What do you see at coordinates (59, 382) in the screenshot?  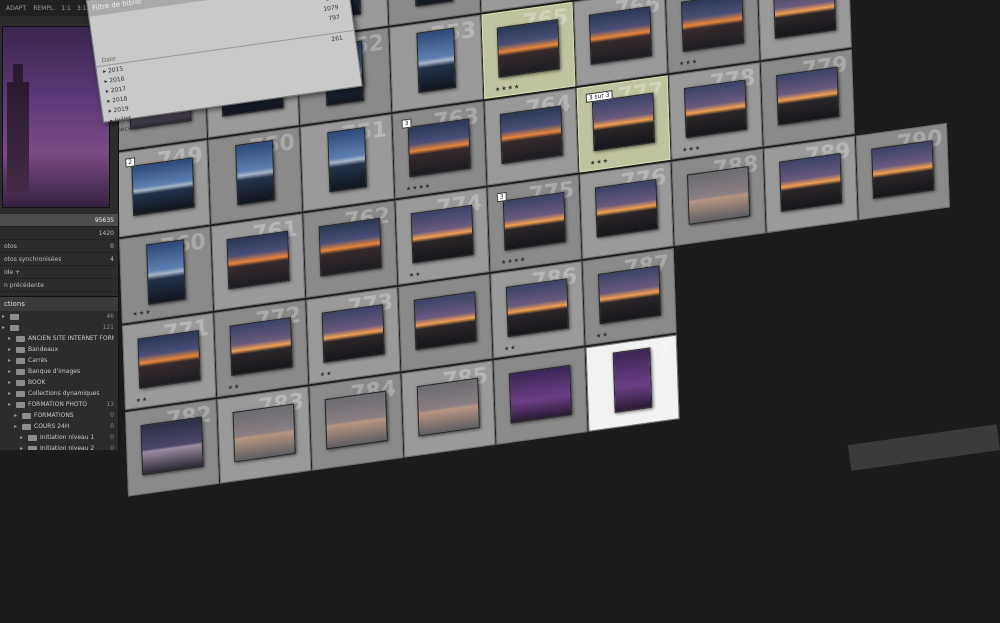 I see `collection-item: ▸ BOOK` at bounding box center [59, 382].